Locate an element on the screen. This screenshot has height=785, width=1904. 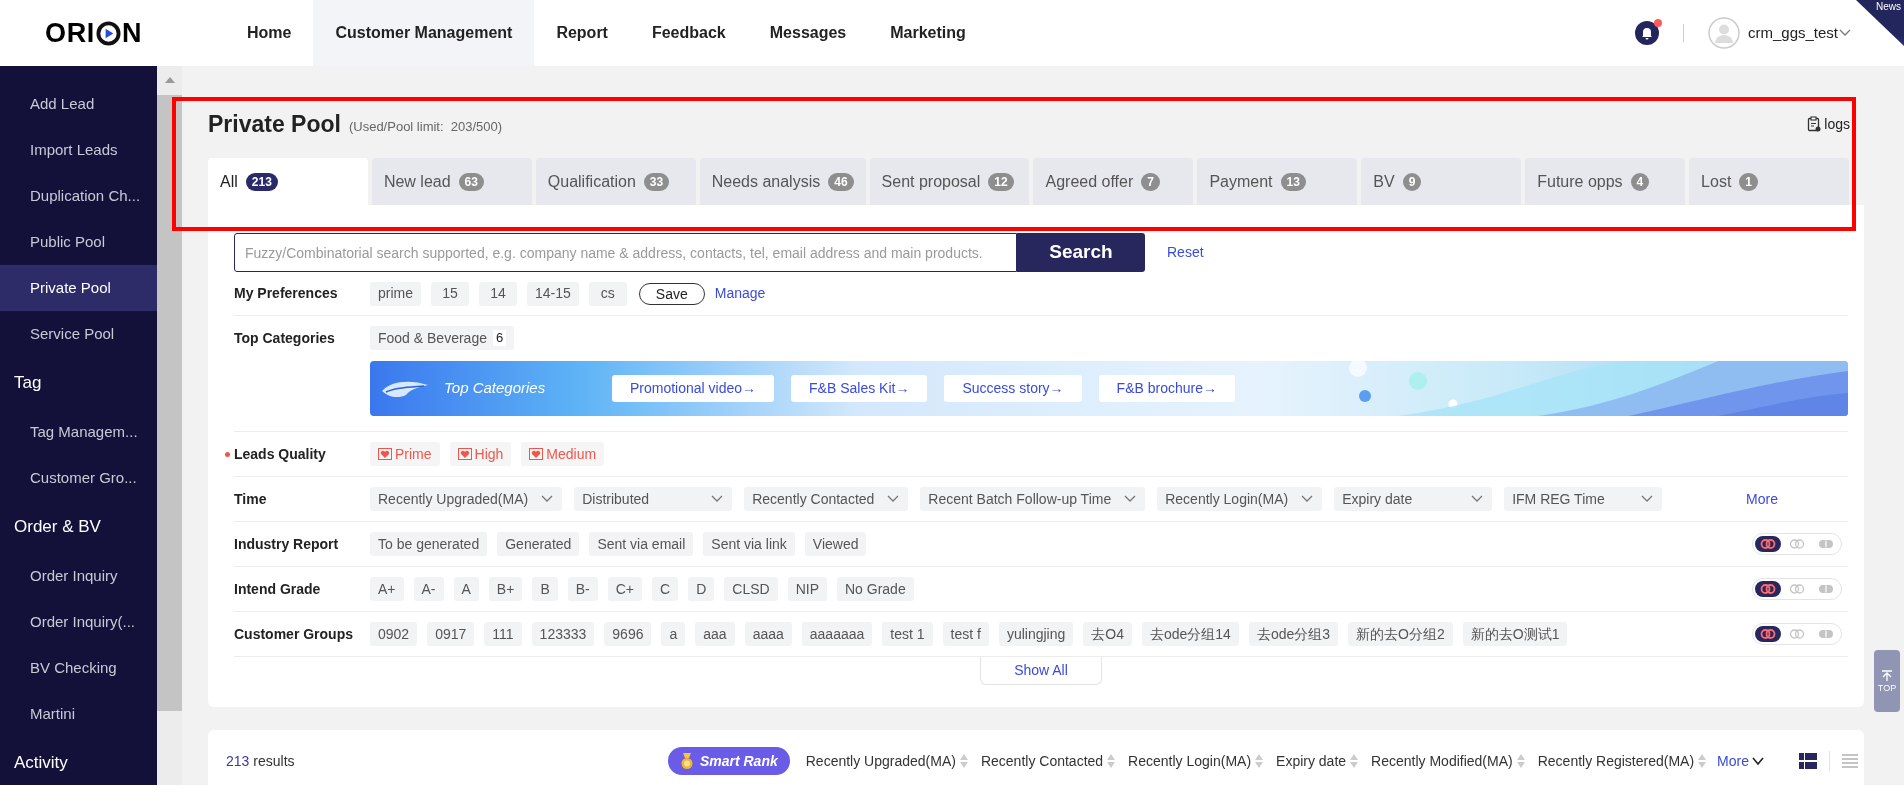
time-dropdown: Recently Login(MA) is located at coordinates (1240, 499).